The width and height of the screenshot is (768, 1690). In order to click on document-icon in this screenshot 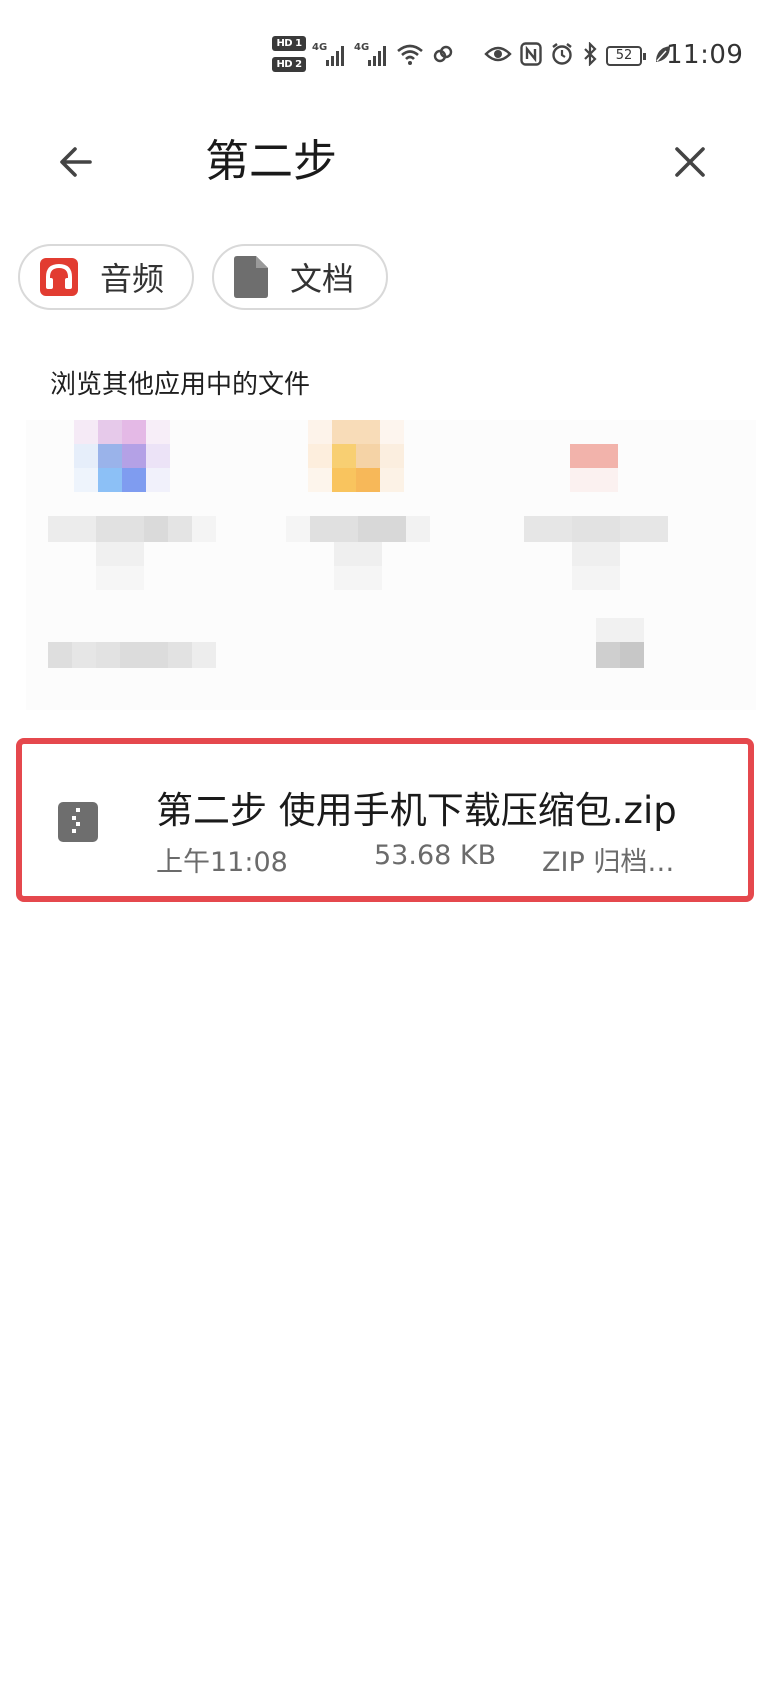, I will do `click(251, 277)`.